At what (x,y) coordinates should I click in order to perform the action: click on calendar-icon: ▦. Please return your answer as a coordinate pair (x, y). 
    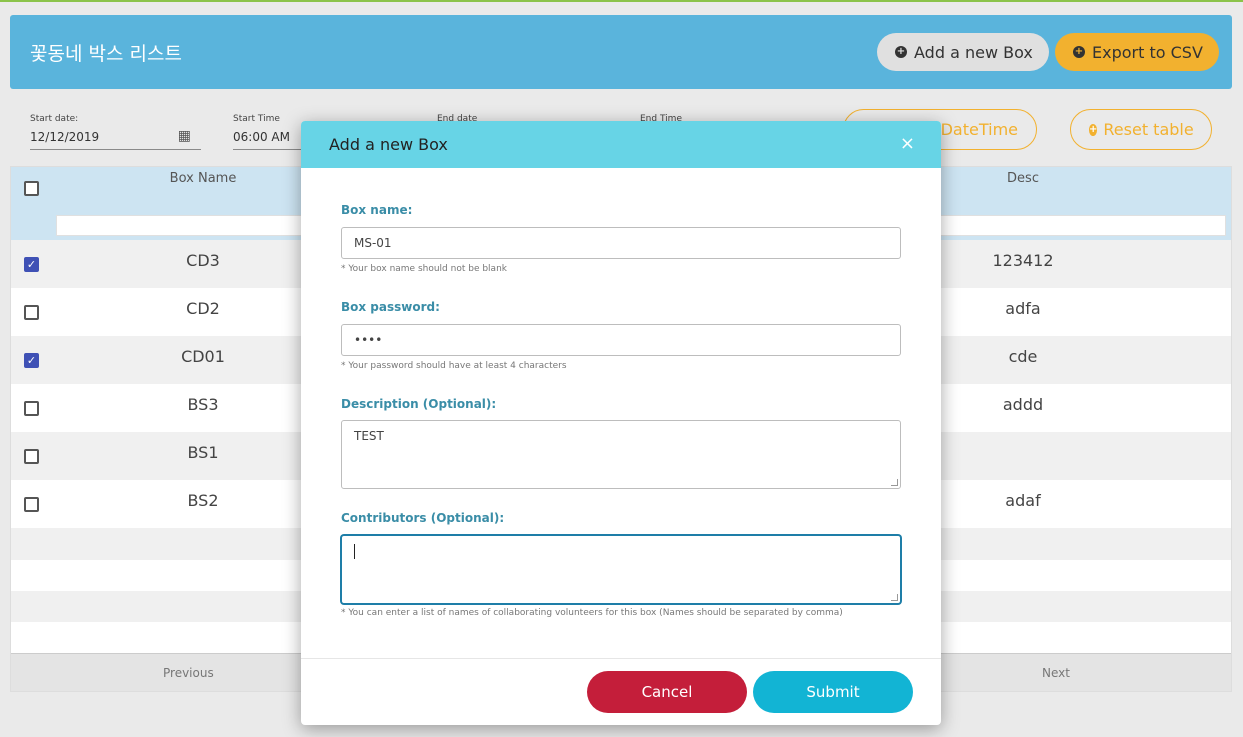
    Looking at the image, I should click on (184, 136).